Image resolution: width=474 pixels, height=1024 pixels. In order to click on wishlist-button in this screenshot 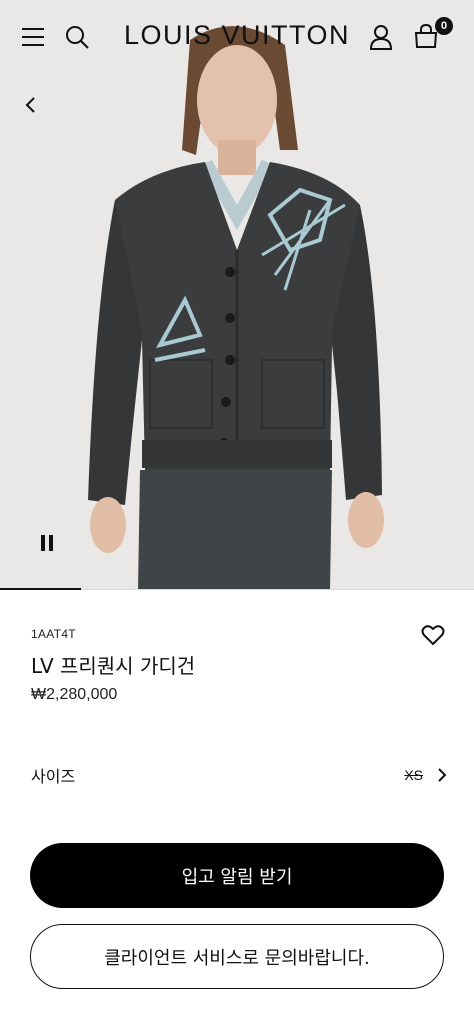, I will do `click(433, 635)`.